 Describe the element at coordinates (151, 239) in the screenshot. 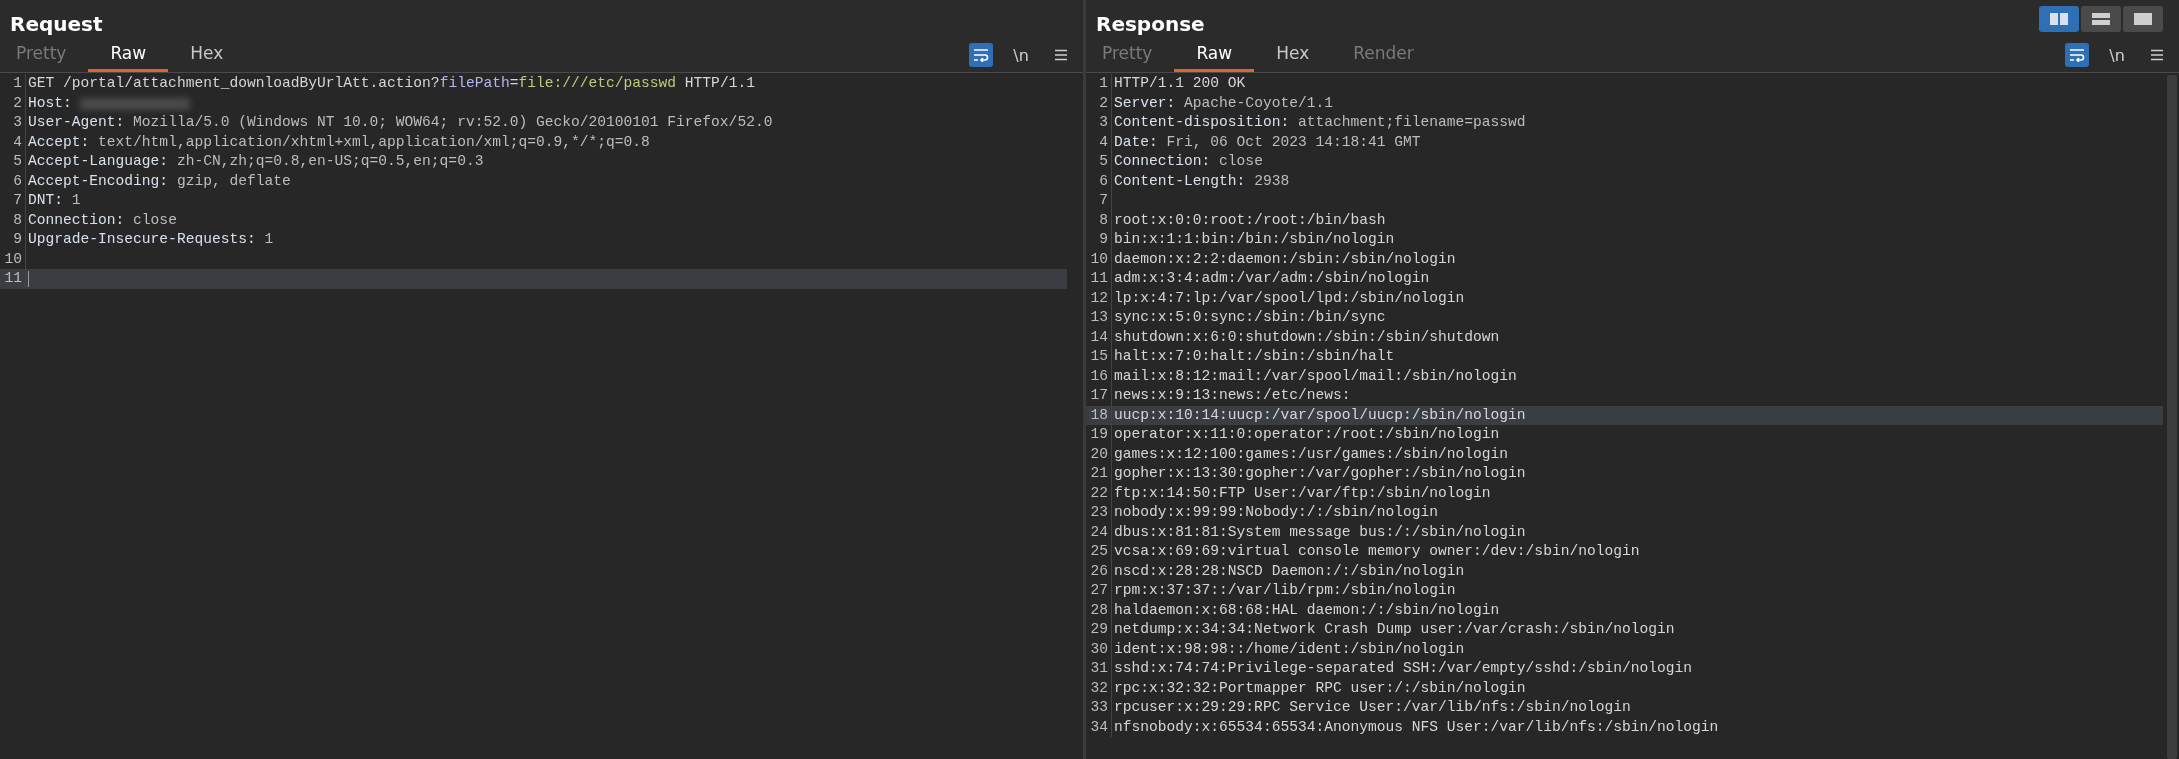

I see `code-line: Upgrade-Insecure-Requests: 1` at that location.